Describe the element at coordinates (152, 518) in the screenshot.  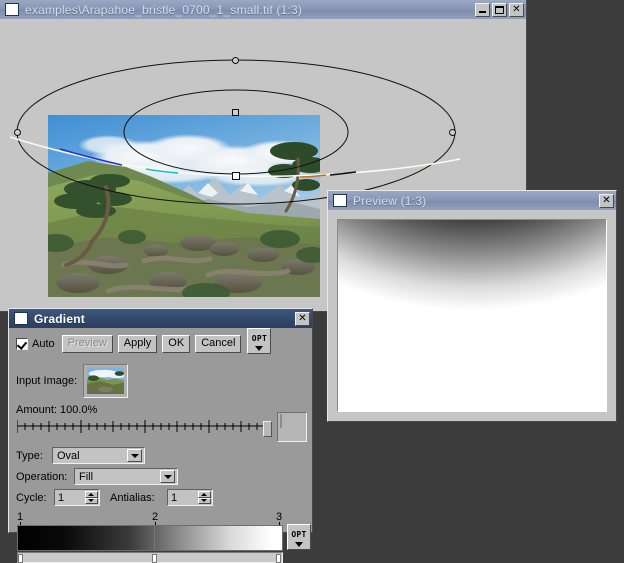
I see `gradient-stop-numbers: 1 2 3` at that location.